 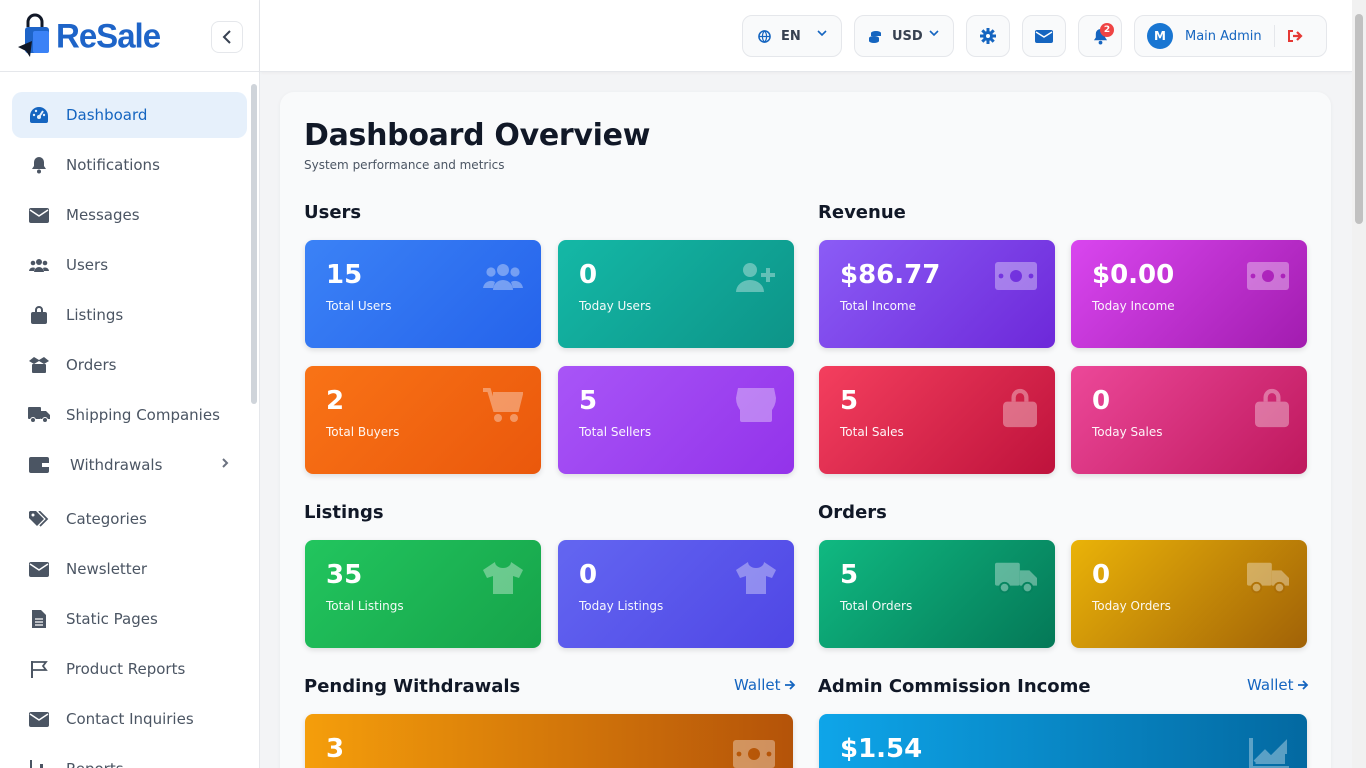 What do you see at coordinates (39, 669) in the screenshot?
I see `flag-icon` at bounding box center [39, 669].